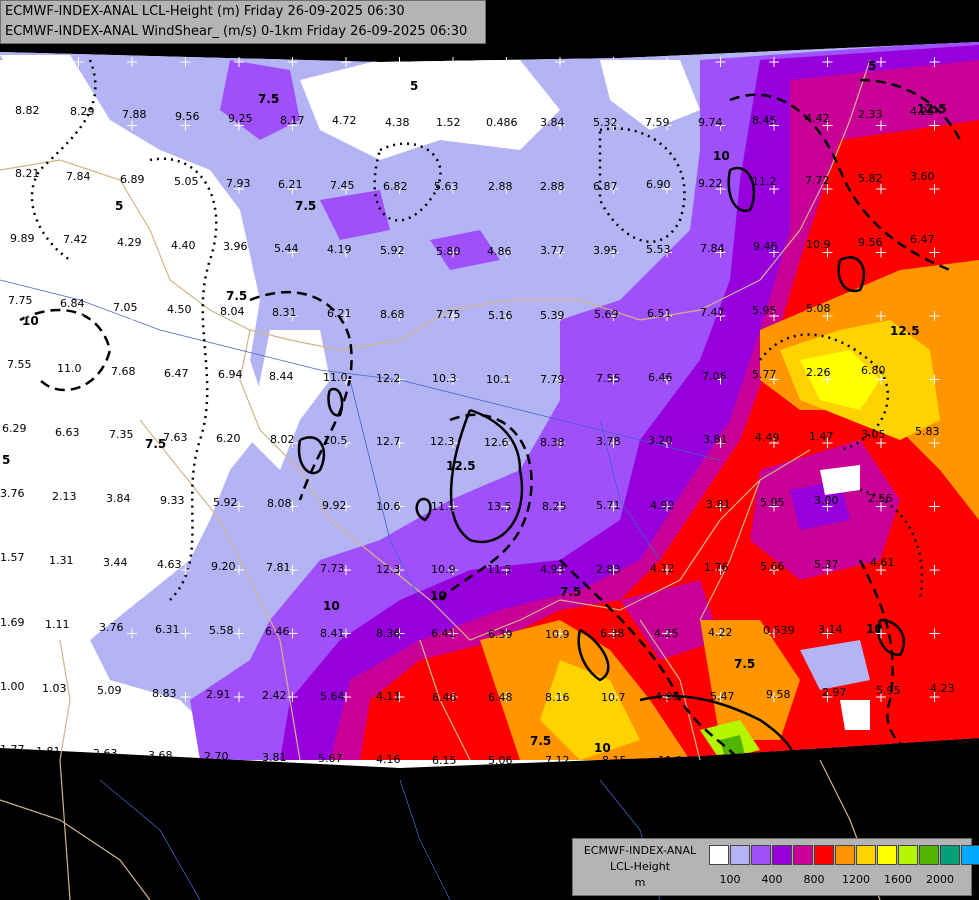 Image resolution: width=979 pixels, height=900 pixels. Describe the element at coordinates (12, 622) in the screenshot. I see `station-value: 1.69` at that location.